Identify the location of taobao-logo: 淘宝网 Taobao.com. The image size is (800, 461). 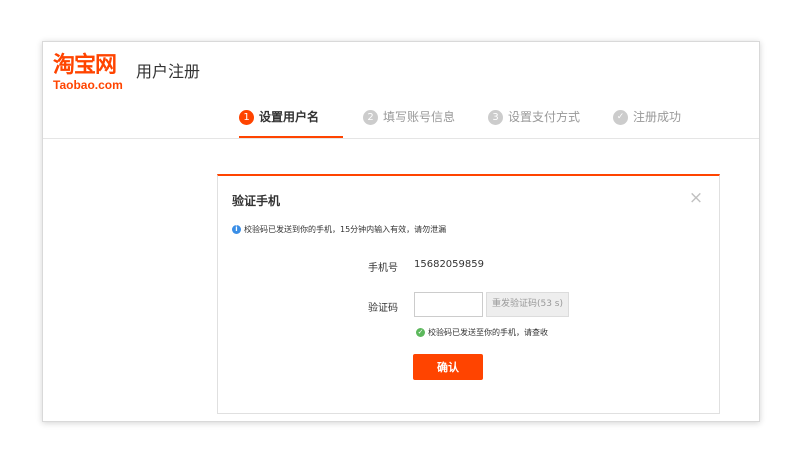
(93, 74).